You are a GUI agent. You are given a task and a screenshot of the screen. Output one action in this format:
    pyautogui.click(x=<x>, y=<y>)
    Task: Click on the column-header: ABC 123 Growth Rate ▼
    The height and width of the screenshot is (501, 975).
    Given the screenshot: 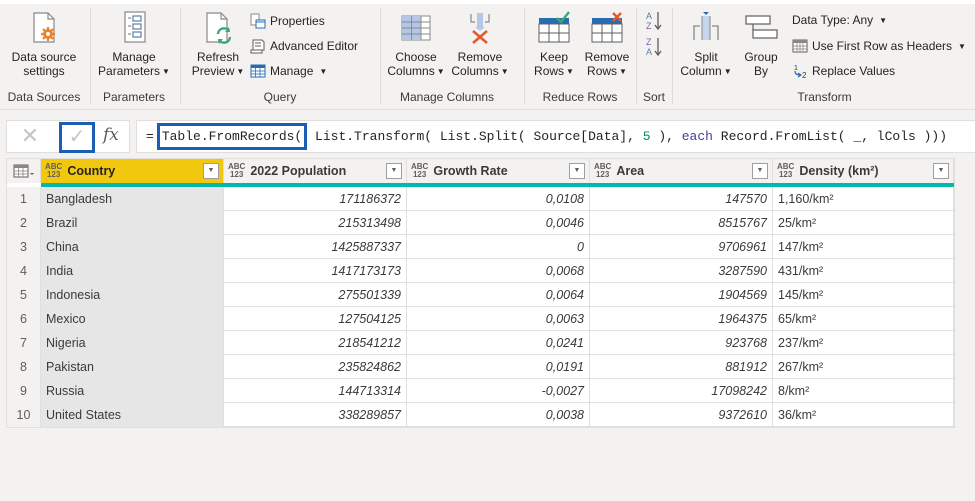 What is the action you would take?
    pyautogui.click(x=498, y=171)
    